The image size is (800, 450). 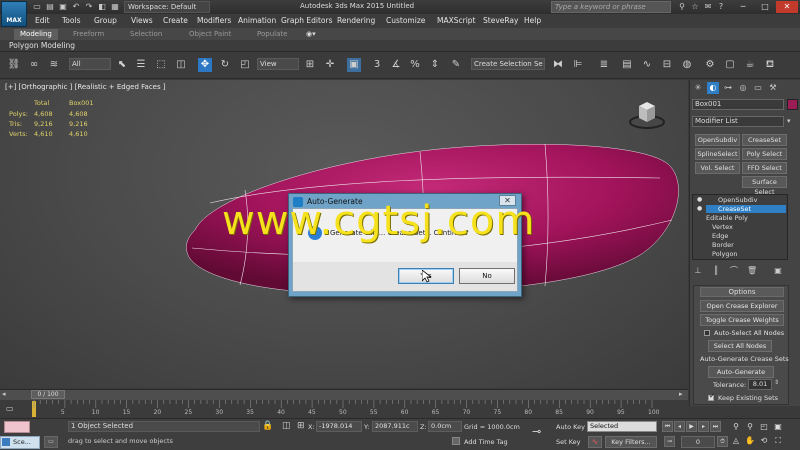 What do you see at coordinates (210, 34) in the screenshot?
I see `tab-object-paint: Object Paint` at bounding box center [210, 34].